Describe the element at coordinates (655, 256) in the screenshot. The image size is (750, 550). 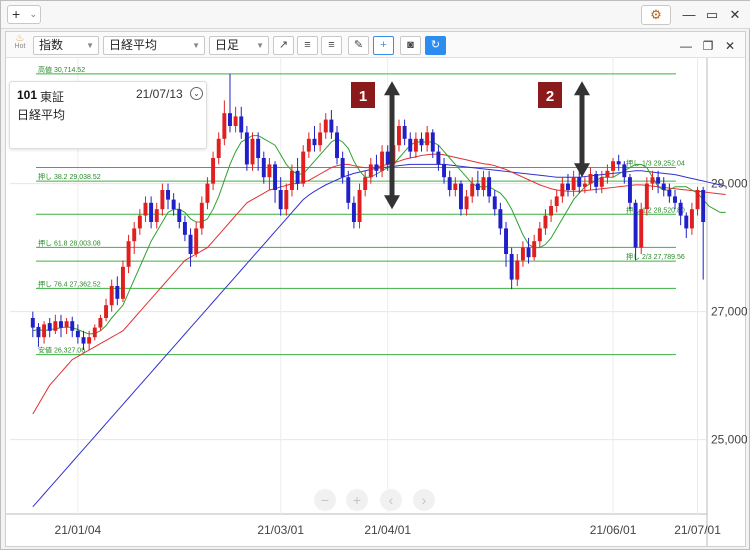
I see `fib-label: 押し 2/3 27,789.56` at that location.